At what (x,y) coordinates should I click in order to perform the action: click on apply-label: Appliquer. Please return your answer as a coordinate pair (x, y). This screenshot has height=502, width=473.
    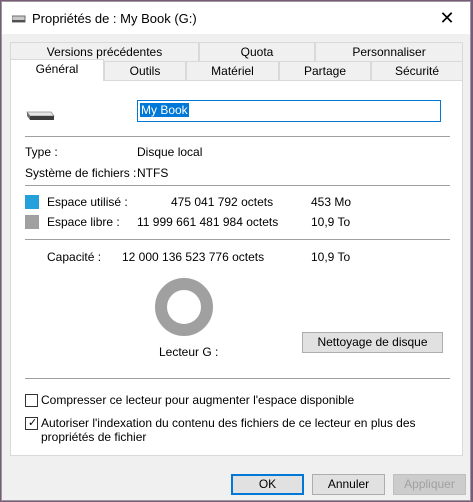
    Looking at the image, I should click on (429, 484).